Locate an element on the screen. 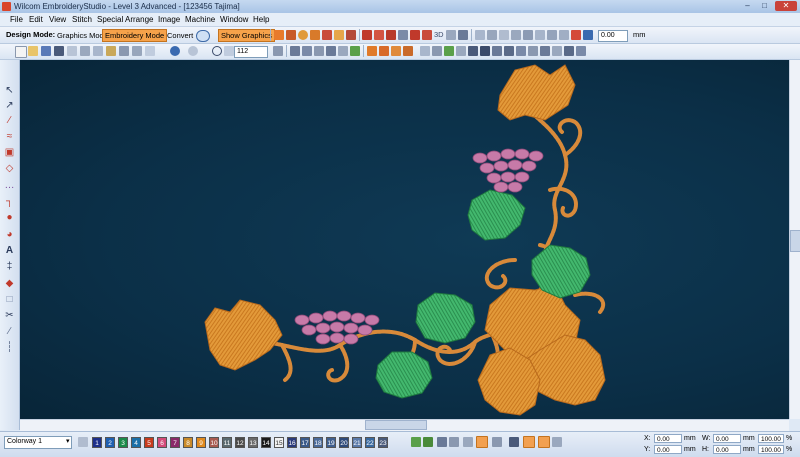 This screenshot has height=457, width=800. triangle-icon is located at coordinates (351, 35).